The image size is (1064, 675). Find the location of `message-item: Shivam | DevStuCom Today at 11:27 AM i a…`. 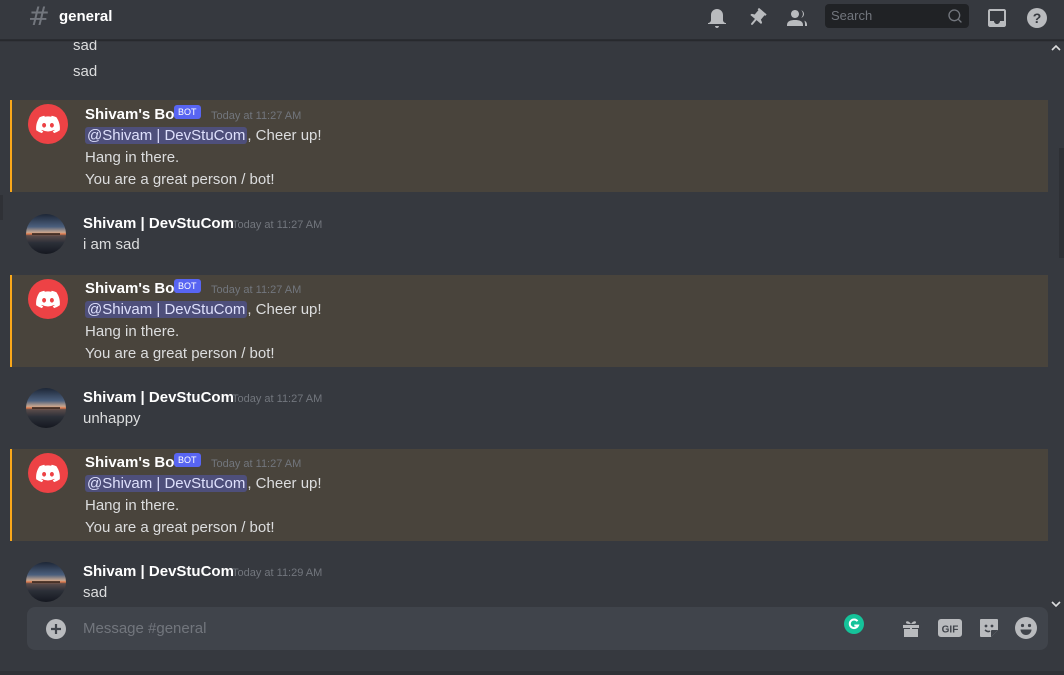

message-item: Shivam | DevStuCom Today at 11:27 AM i a… is located at coordinates (529, 231).